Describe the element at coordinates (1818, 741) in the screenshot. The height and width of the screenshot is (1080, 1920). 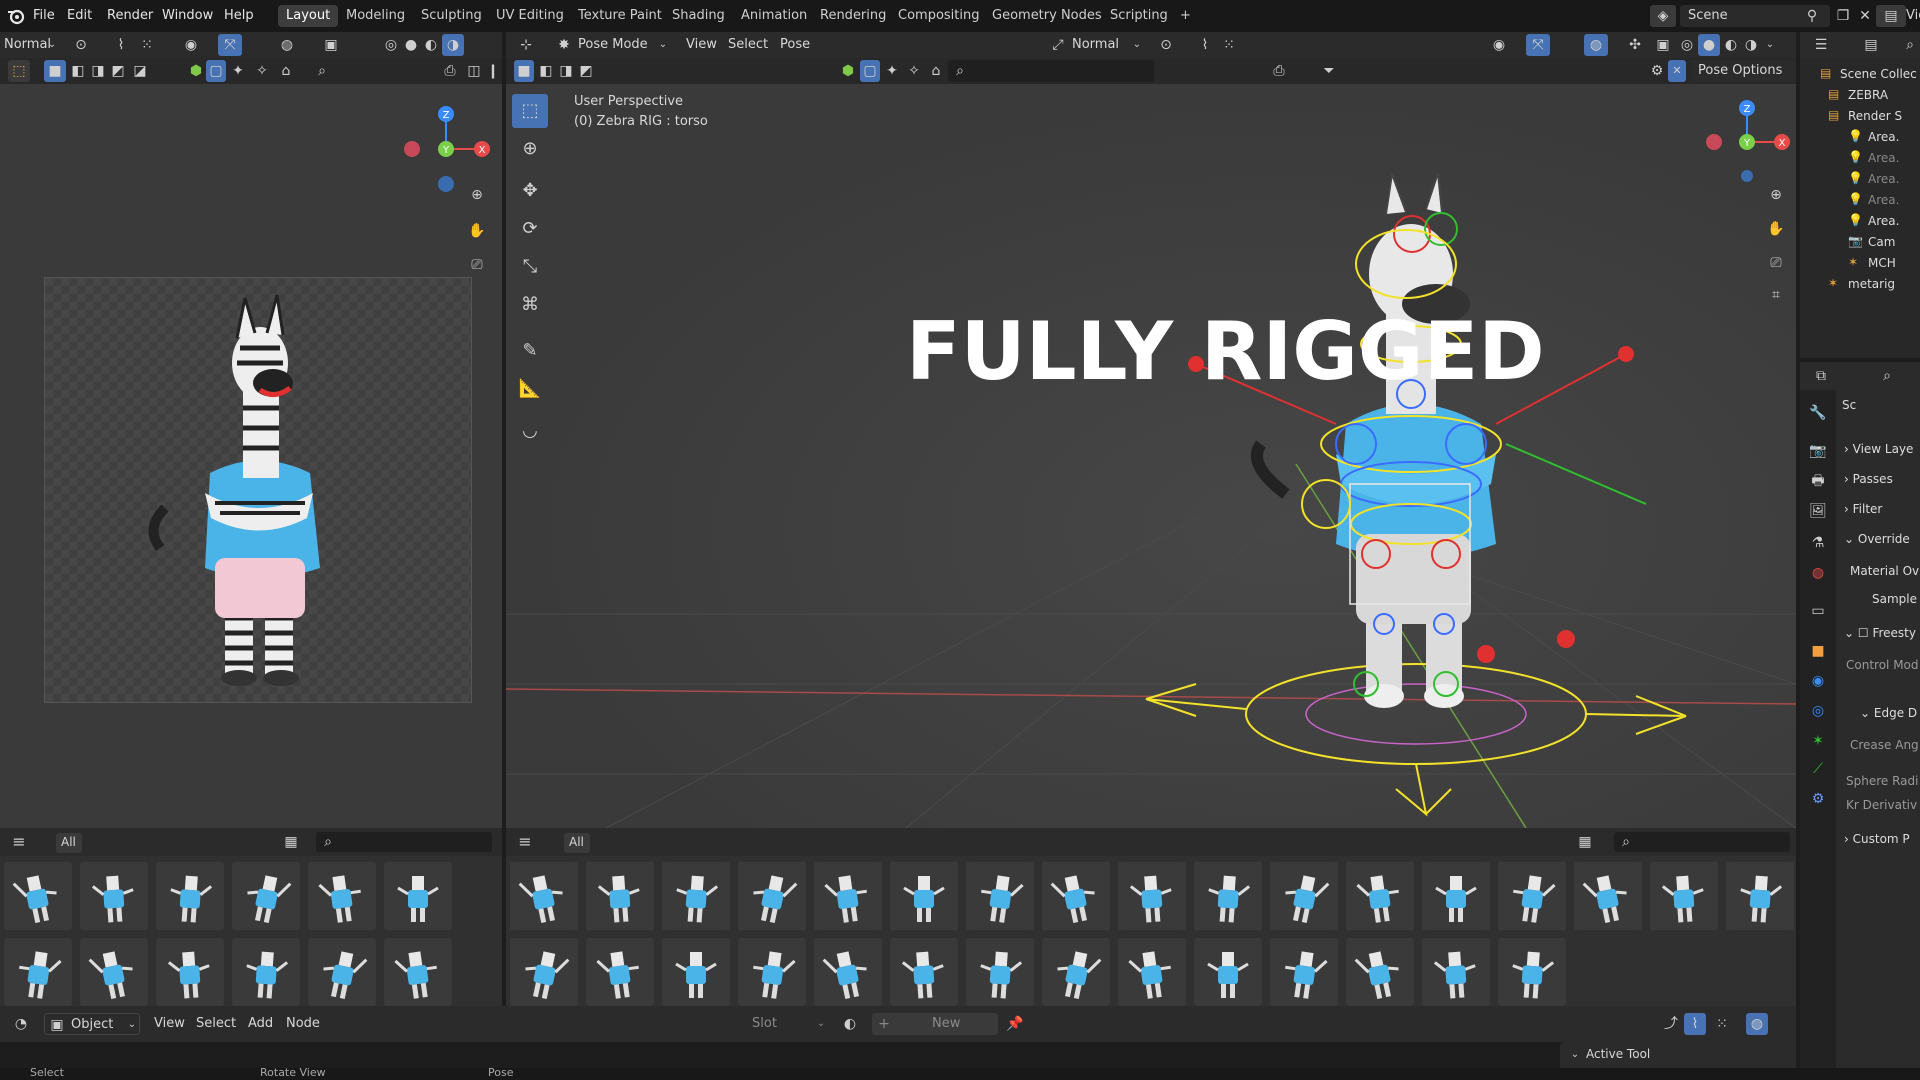
I see `armature-tab-icon: ✶` at that location.